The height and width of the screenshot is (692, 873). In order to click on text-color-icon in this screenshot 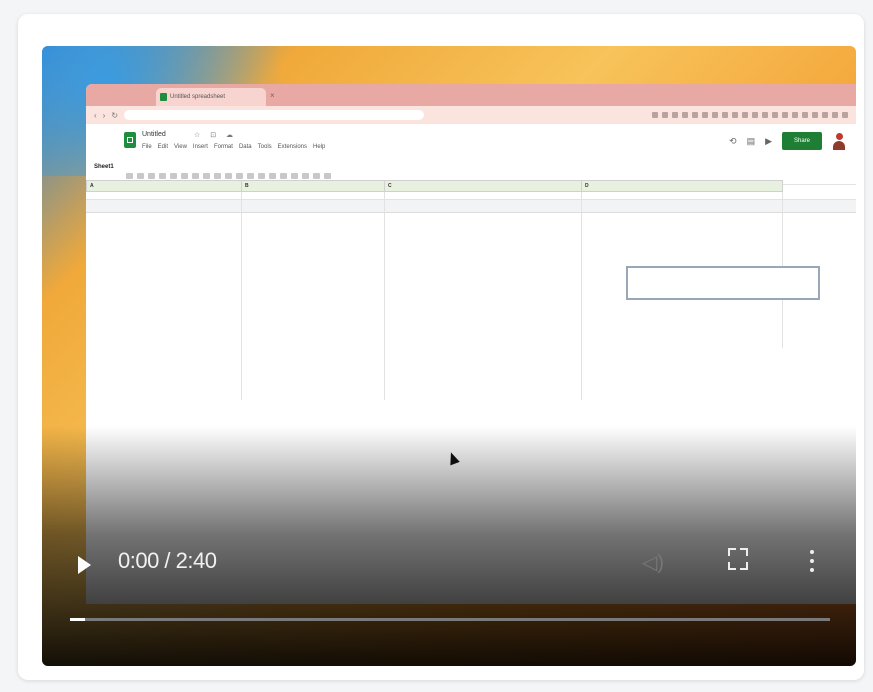, I will do `click(261, 176)`.